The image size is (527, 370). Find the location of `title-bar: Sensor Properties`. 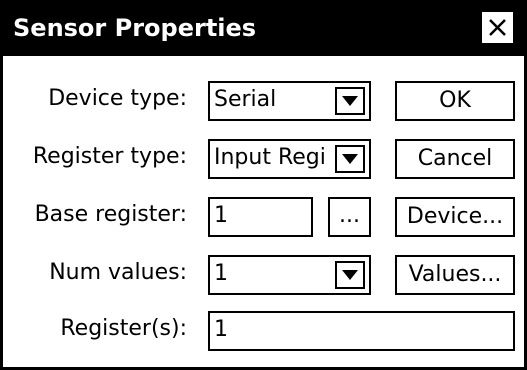

title-bar: Sensor Properties is located at coordinates (263, 29).